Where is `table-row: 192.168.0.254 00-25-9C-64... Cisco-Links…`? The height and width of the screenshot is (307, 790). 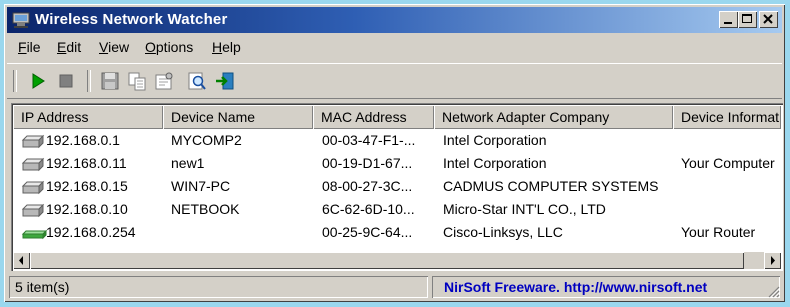 table-row: 192.168.0.254 00-25-9C-64... Cisco-Links… is located at coordinates (397, 232).